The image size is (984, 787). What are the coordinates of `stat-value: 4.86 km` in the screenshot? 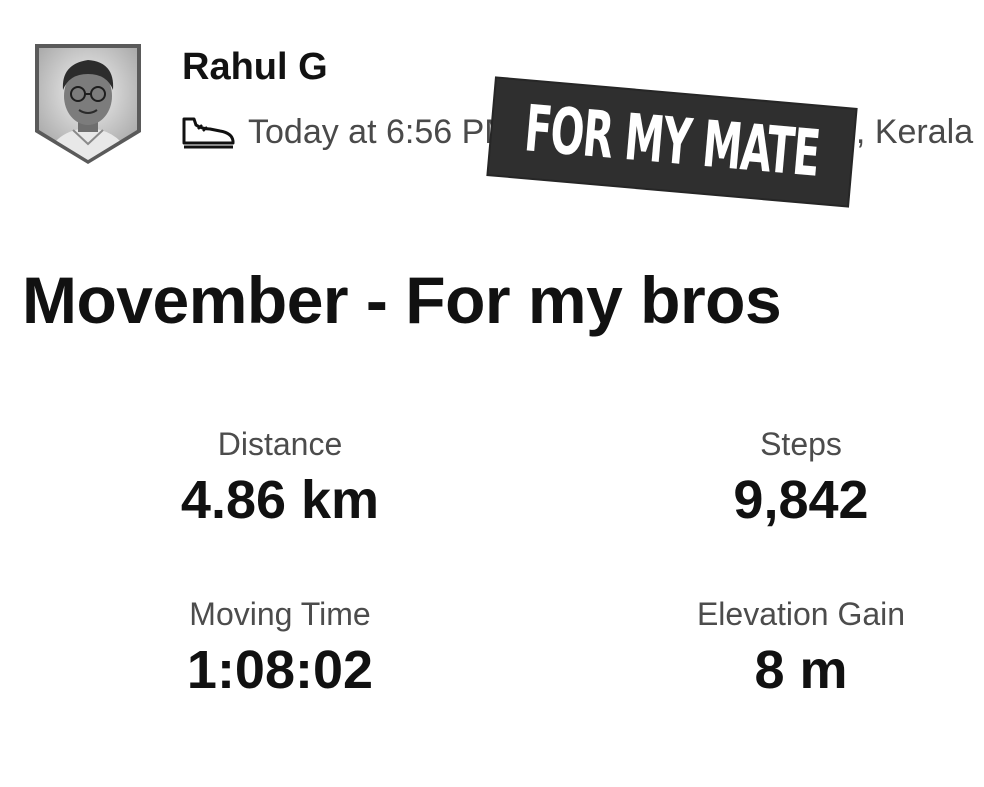 It's located at (280, 500).